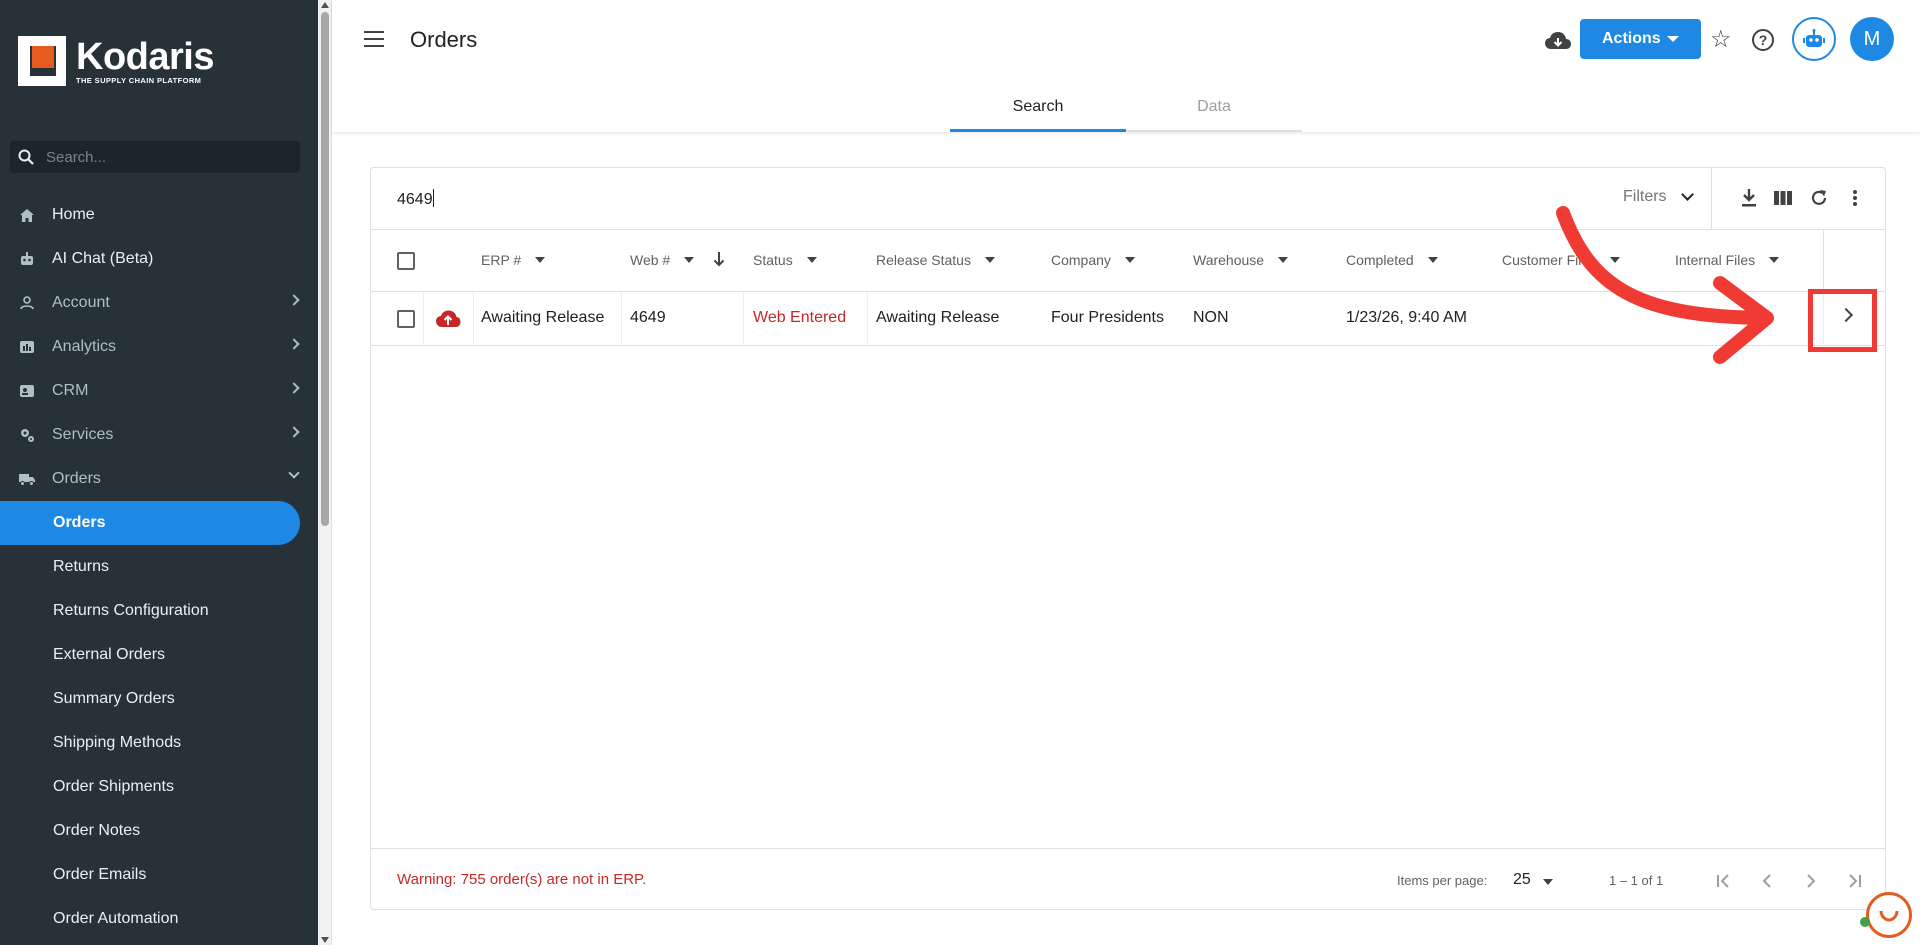 The image size is (1920, 945). I want to click on sidebar-subitem-order-notes: Order Notes, so click(159, 831).